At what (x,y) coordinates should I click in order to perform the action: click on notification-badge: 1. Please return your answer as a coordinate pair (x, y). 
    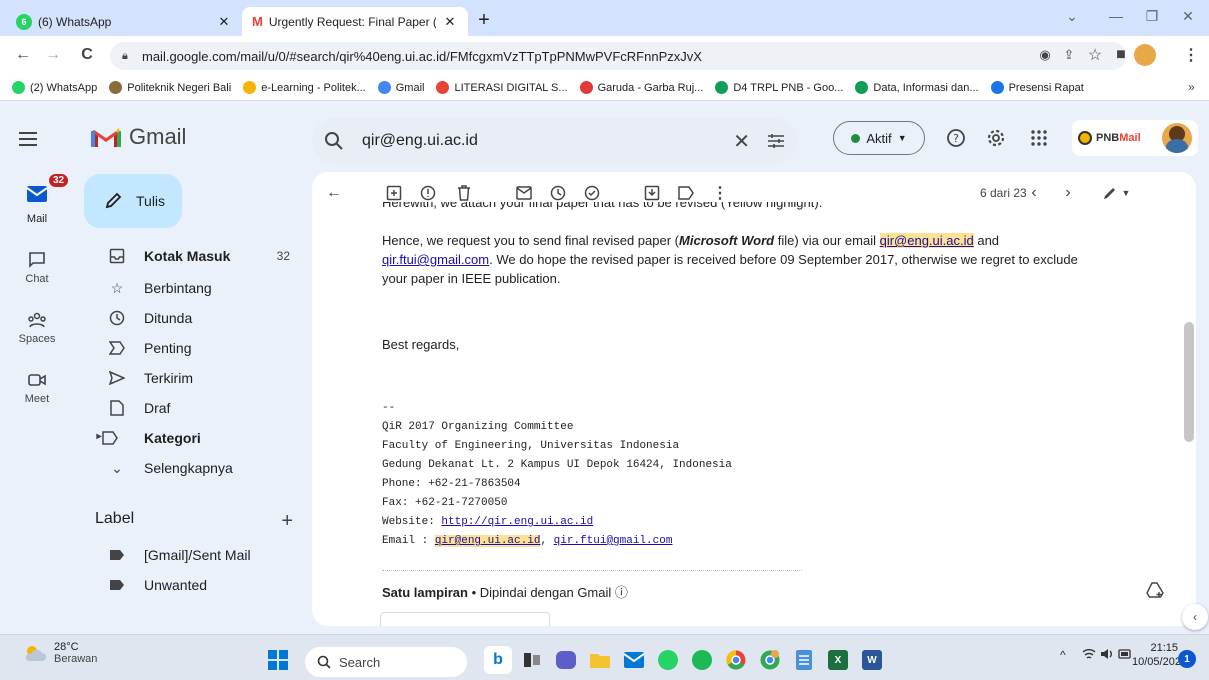
    Looking at the image, I should click on (1187, 659).